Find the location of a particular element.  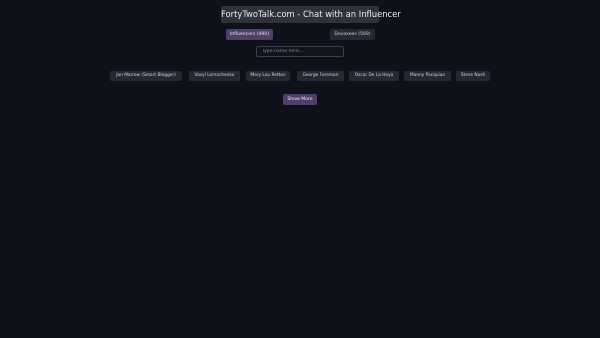

influencer-chip-manny-pacquiao: Manny Pacquiao is located at coordinates (427, 76).